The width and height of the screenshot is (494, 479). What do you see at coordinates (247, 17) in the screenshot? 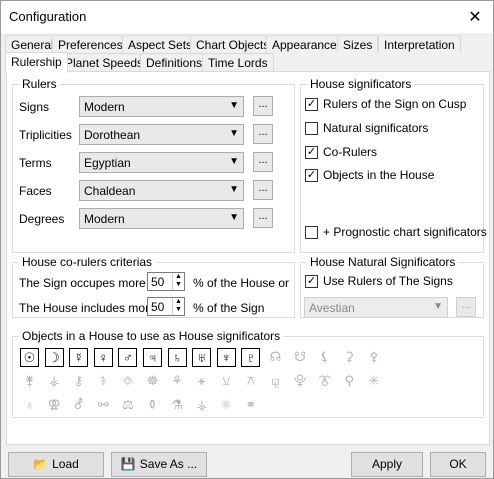
I see `title-bar: Configuration ✕` at bounding box center [247, 17].